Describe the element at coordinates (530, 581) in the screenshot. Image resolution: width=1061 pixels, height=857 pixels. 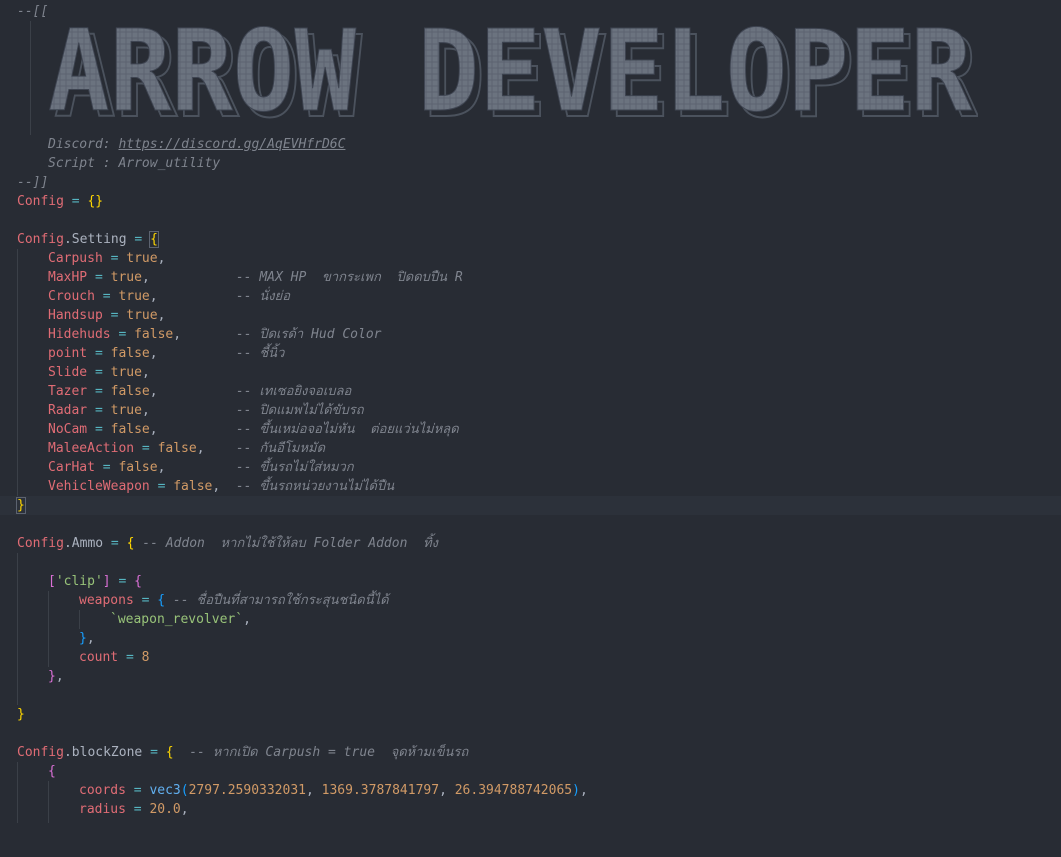
I see `code-line: ['clip'] = {` at that location.